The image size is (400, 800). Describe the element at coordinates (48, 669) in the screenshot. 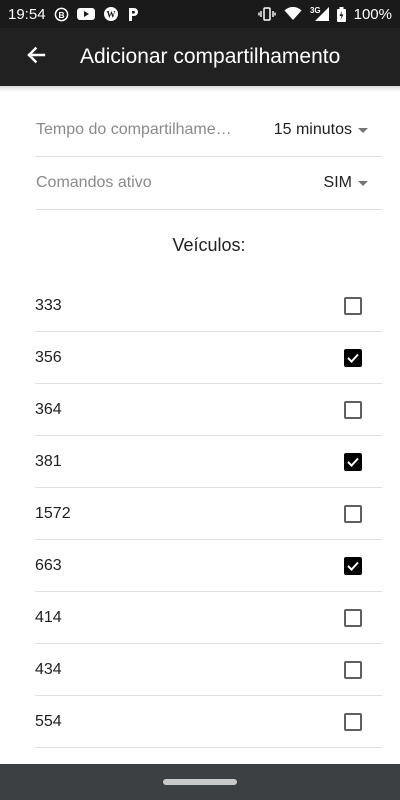

I see `vehicle-name: 434` at that location.